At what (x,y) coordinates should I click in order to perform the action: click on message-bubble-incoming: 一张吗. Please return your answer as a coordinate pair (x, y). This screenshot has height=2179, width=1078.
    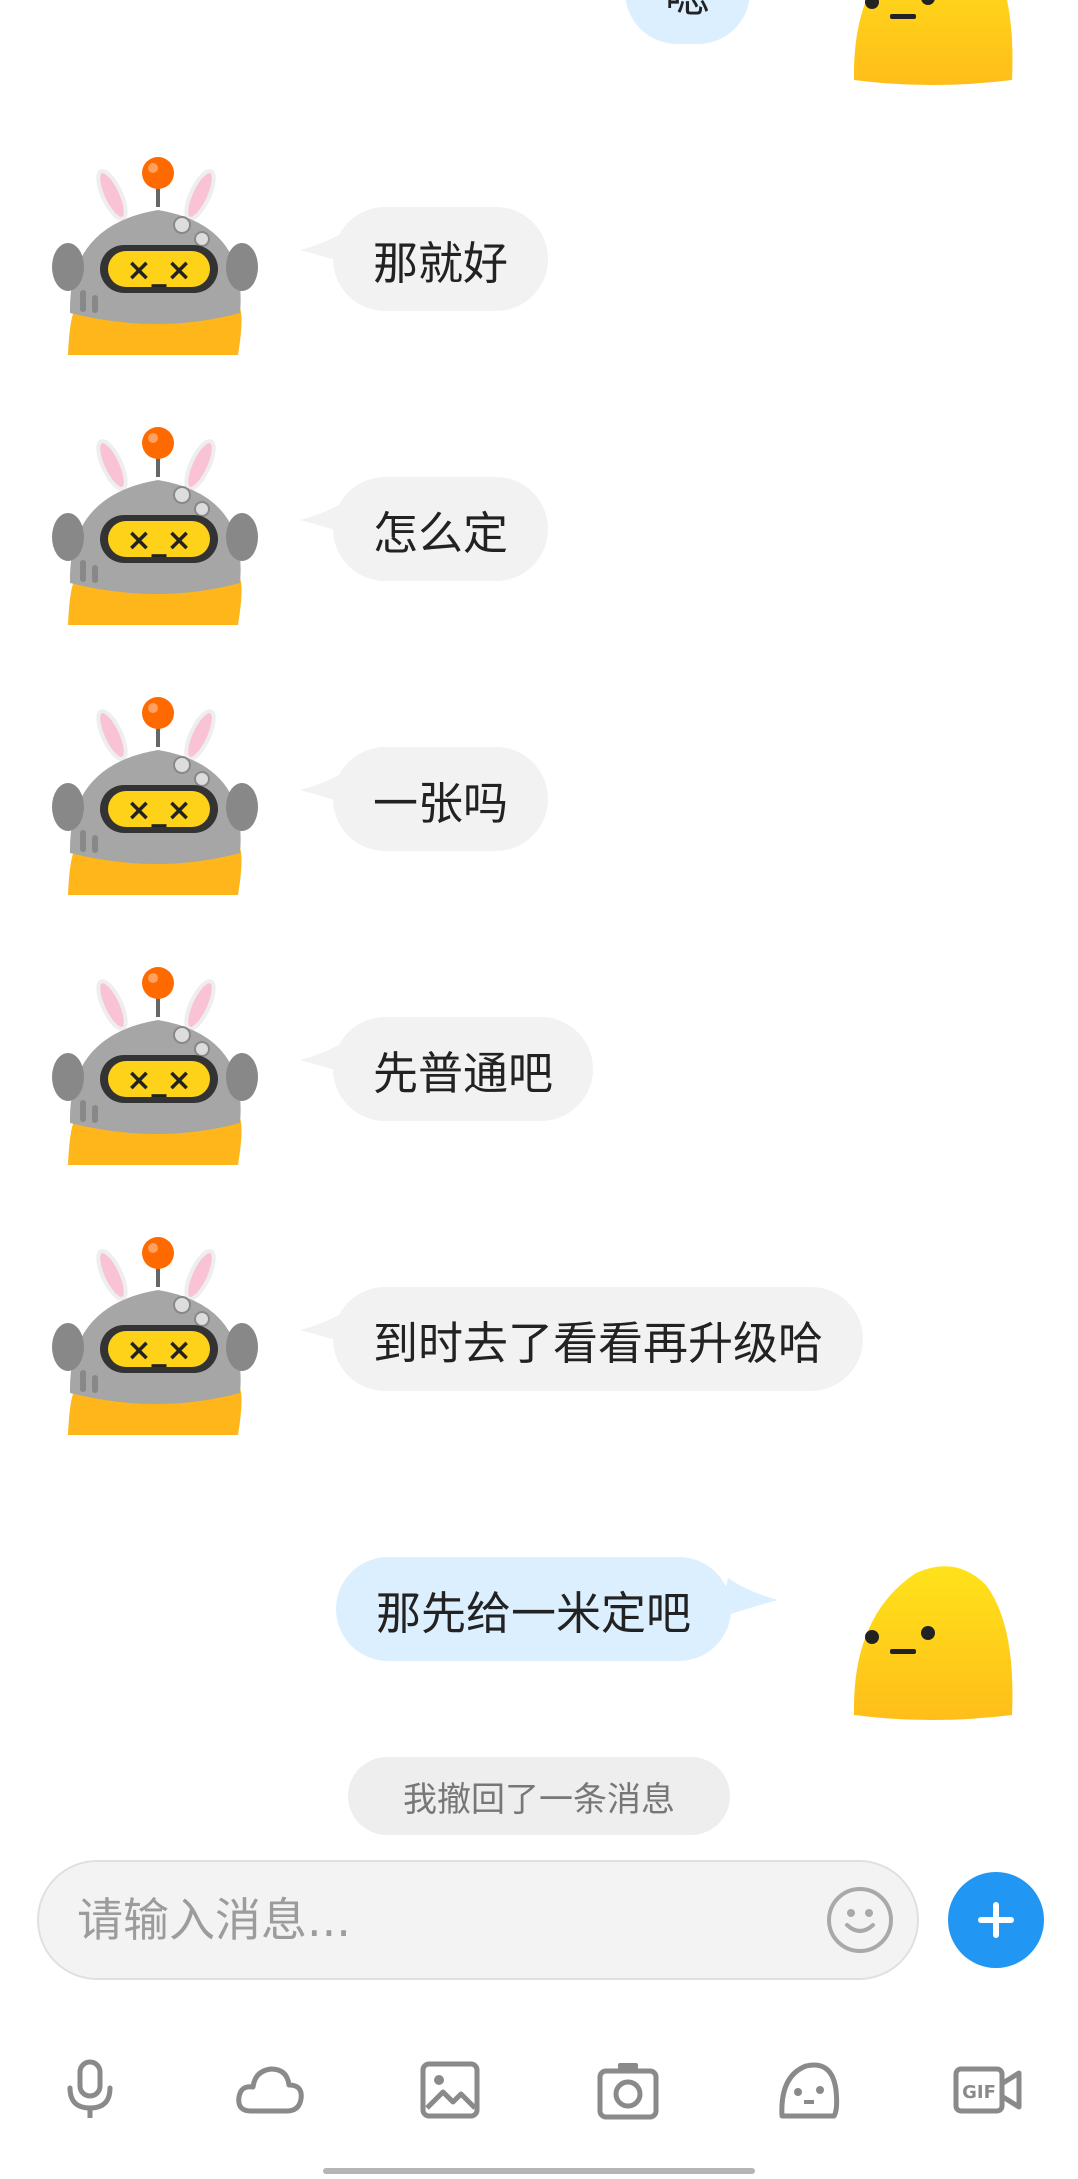
    Looking at the image, I should click on (441, 799).